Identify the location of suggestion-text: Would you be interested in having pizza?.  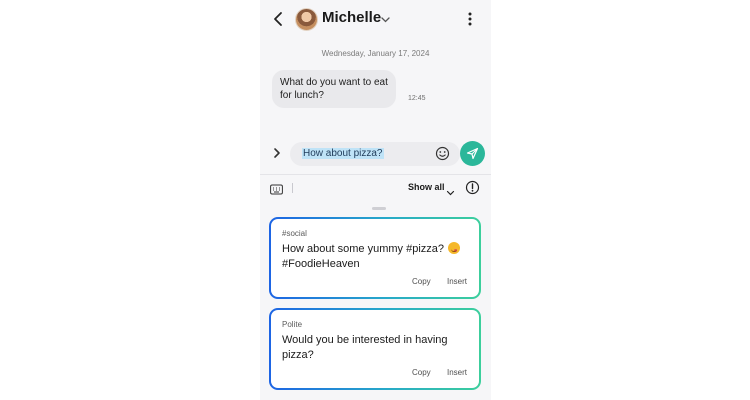
(365, 347).